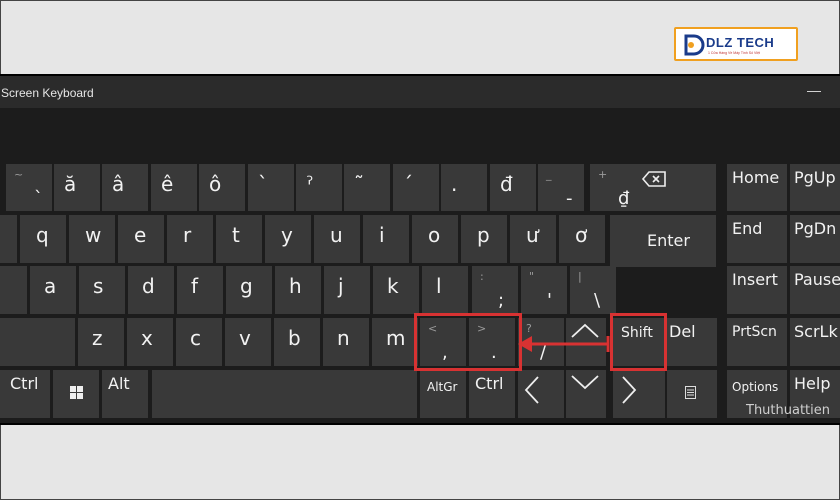 The image size is (840, 500). I want to click on letter-key-p: p, so click(484, 239).